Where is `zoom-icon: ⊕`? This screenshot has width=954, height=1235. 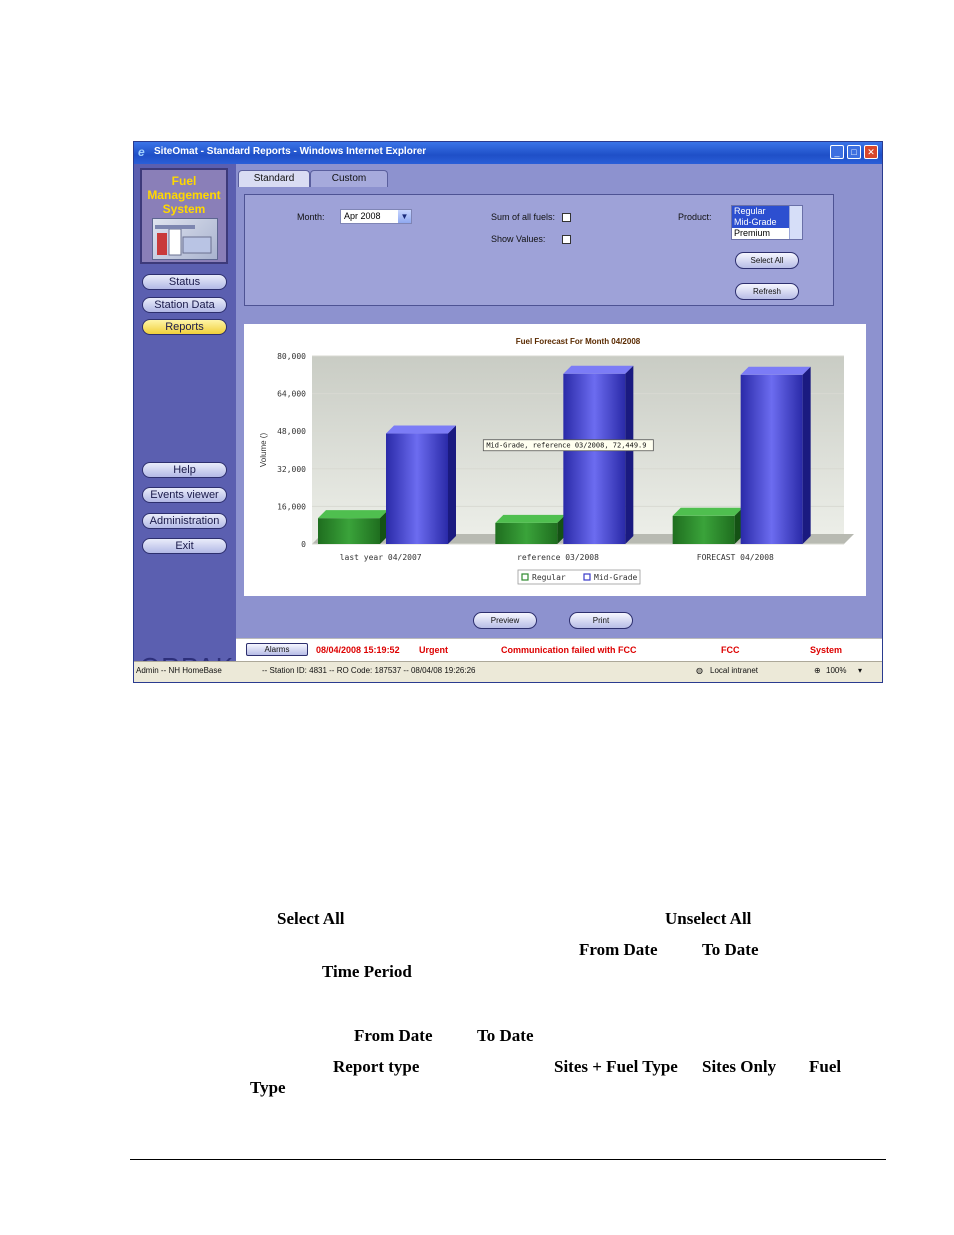 zoom-icon: ⊕ is located at coordinates (817, 670).